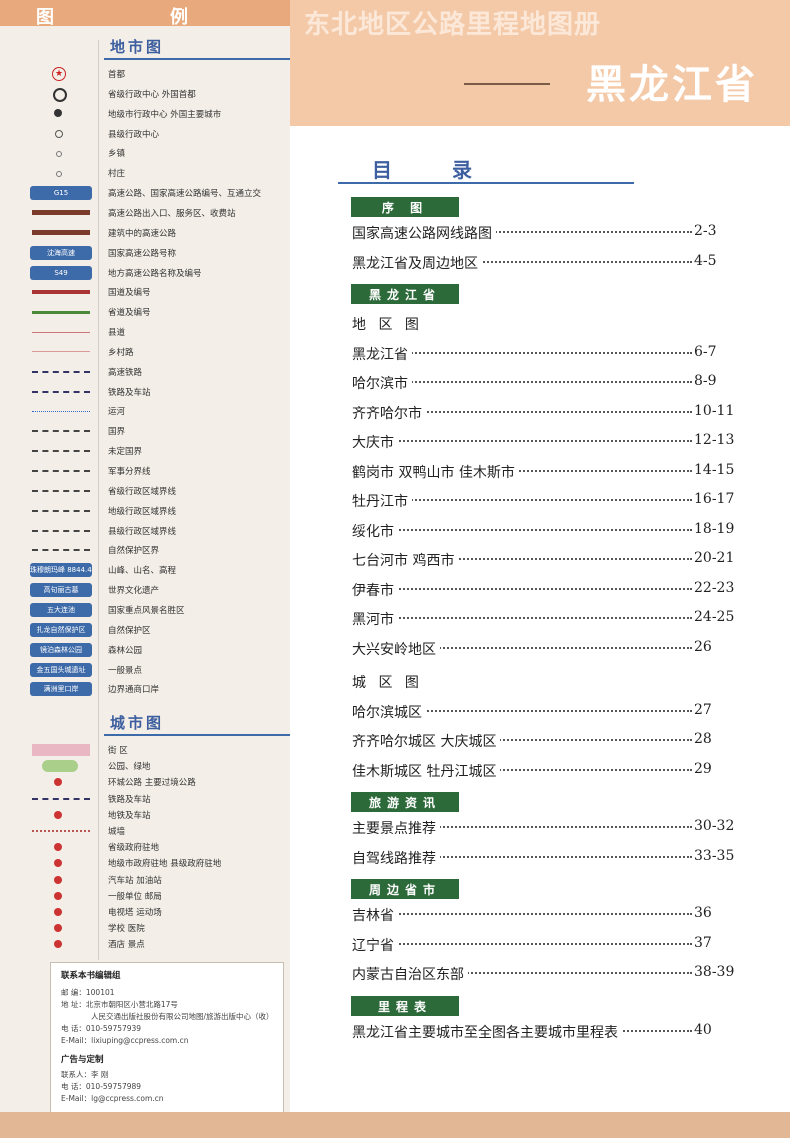 The width and height of the screenshot is (790, 1138). What do you see at coordinates (547, 353) in the screenshot?
I see `toc-entry: 黑龙江省 6-7` at bounding box center [547, 353].